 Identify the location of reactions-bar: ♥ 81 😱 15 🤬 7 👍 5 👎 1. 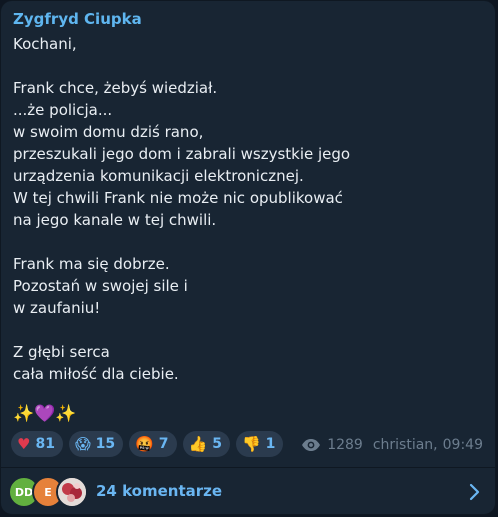
(147, 444).